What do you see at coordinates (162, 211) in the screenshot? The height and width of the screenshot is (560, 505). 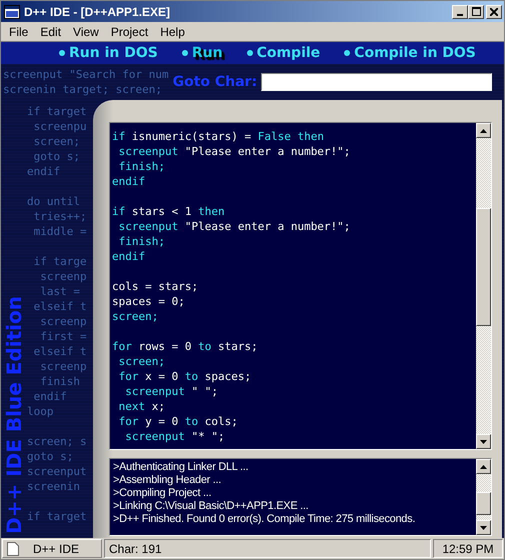 I see `code-token: stars < 1` at bounding box center [162, 211].